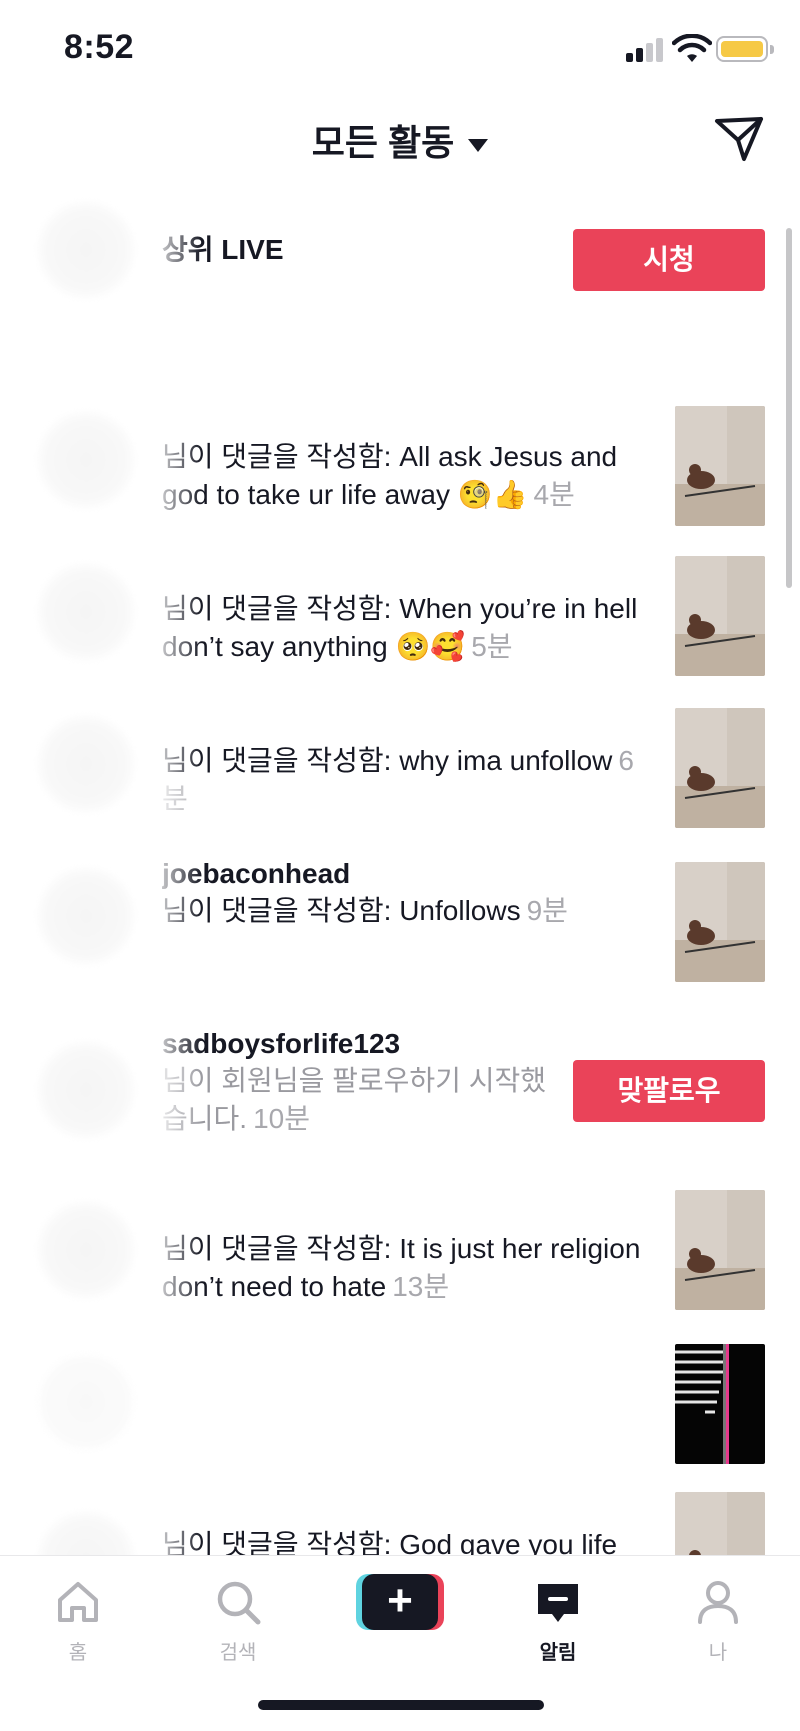 This screenshot has height=1731, width=800. I want to click on username: sadboysforlife123, so click(362, 1044).